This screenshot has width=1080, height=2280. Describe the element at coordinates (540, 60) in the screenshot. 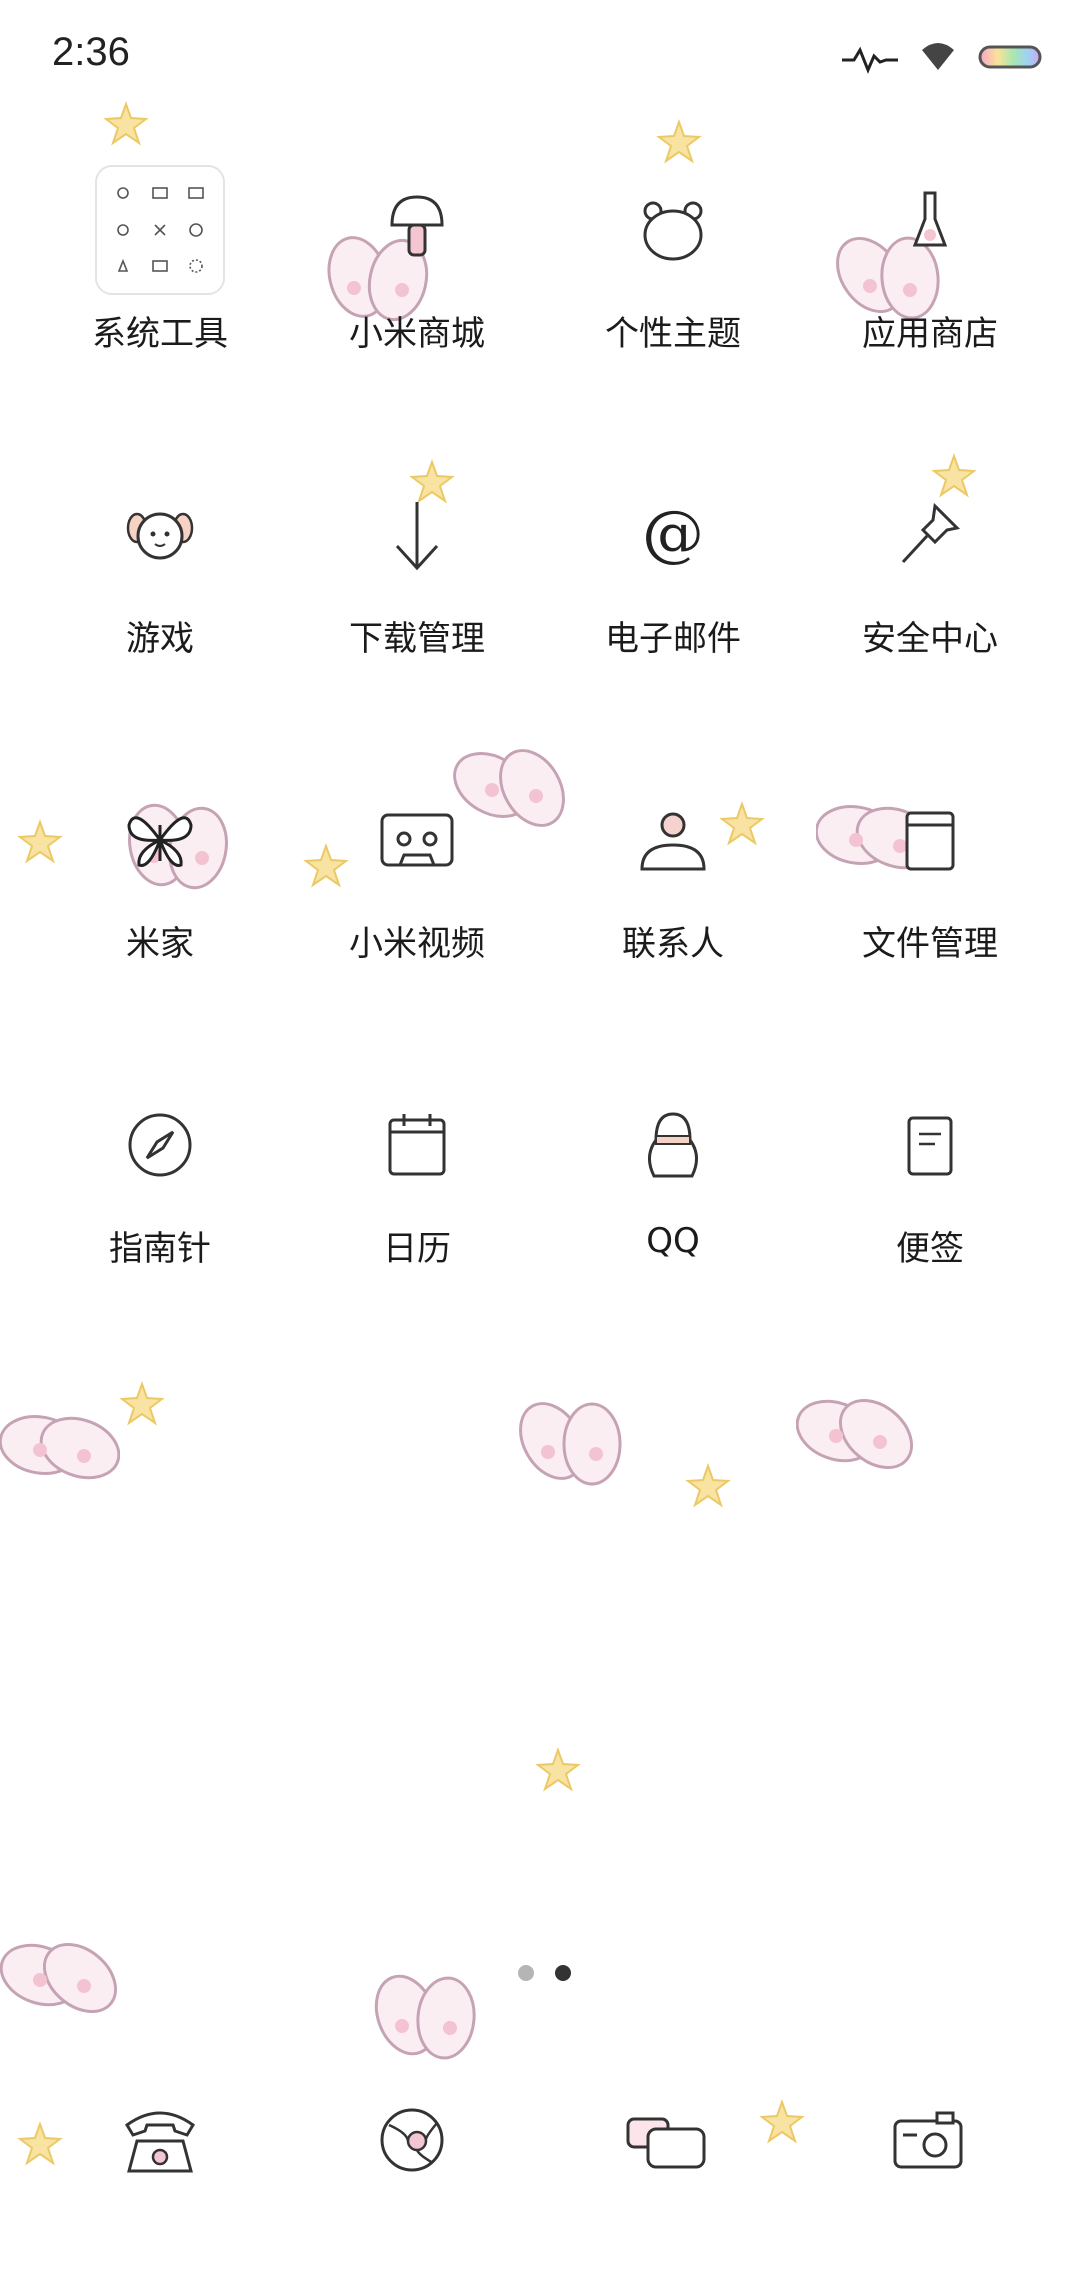

I see `status-bar: 2:36` at that location.